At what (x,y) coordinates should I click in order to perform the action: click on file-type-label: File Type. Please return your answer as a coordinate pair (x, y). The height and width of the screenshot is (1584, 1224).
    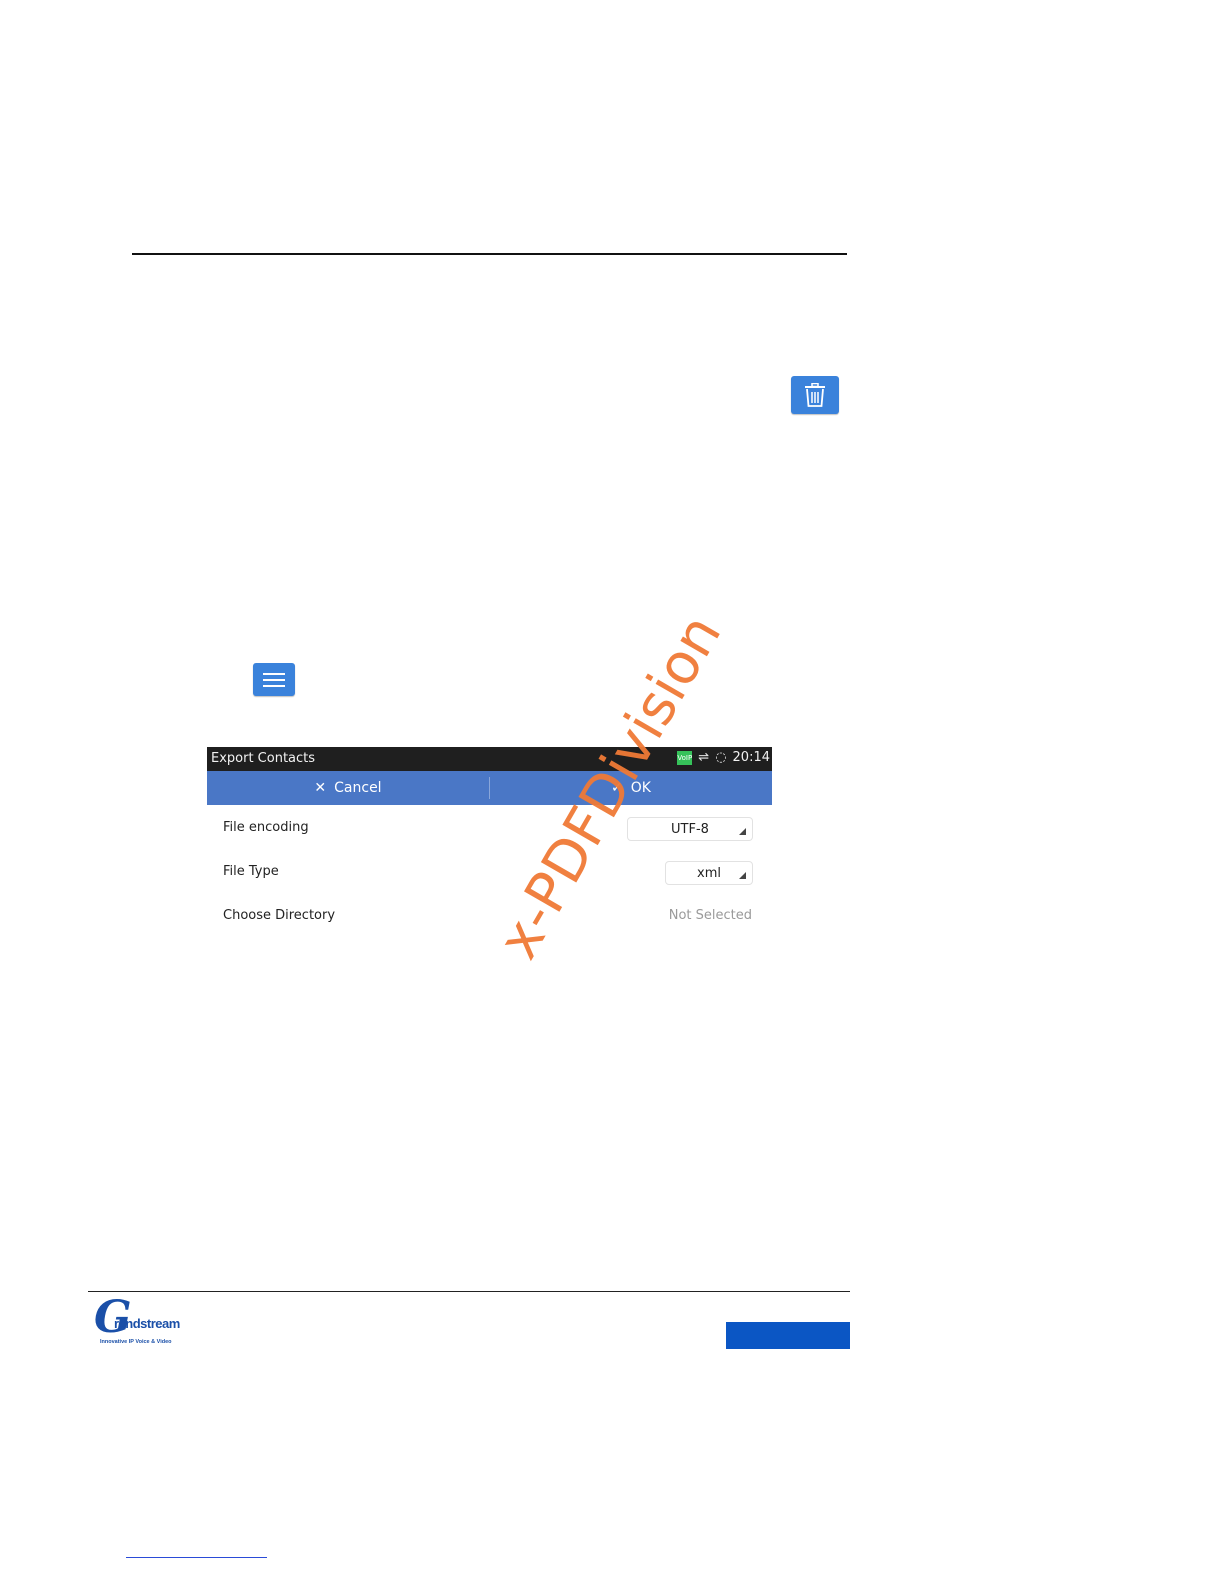
    Looking at the image, I should click on (251, 871).